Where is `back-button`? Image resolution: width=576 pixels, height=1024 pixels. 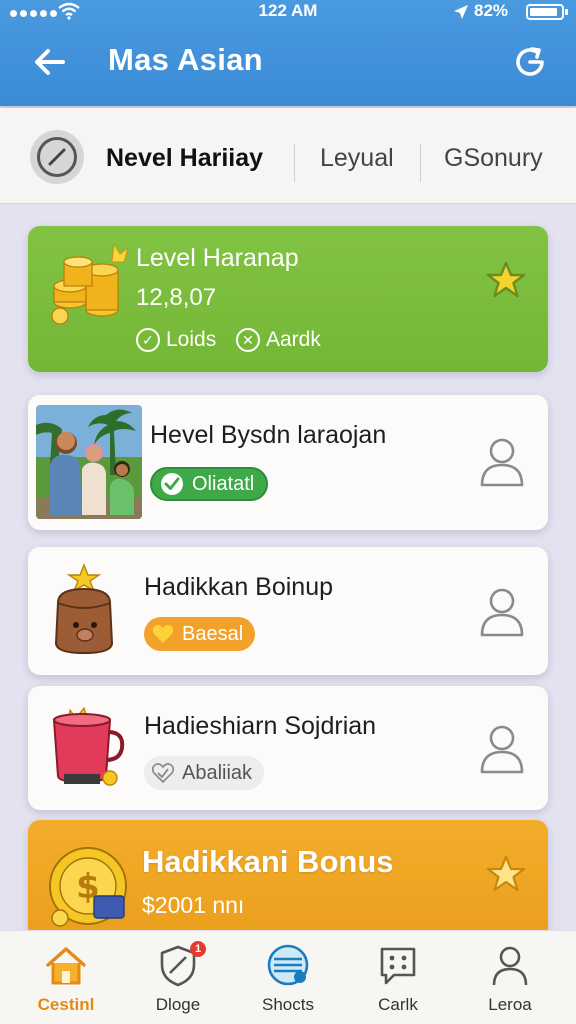
back-button is located at coordinates (50, 62).